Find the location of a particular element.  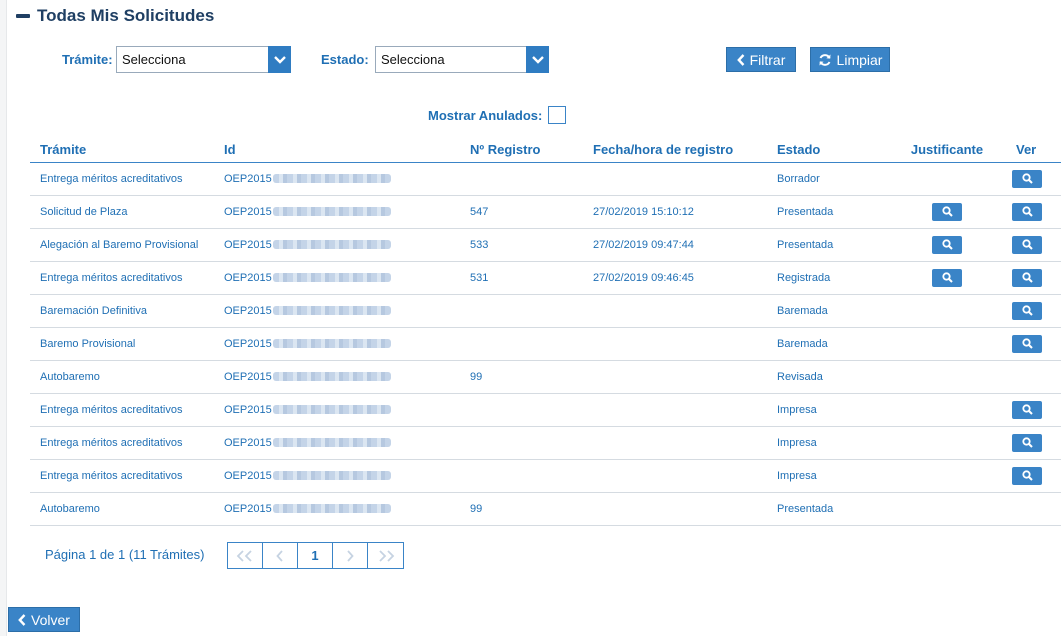

cell-tramite: Solicitud de Plaza is located at coordinates (127, 212).